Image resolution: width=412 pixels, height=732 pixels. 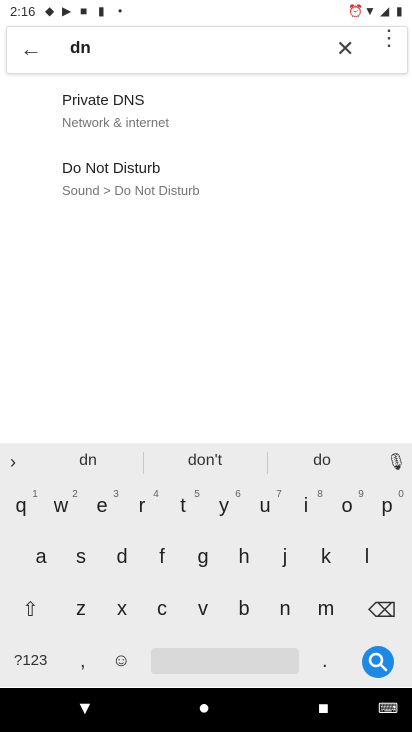 What do you see at coordinates (162, 557) in the screenshot?
I see `key-f: f` at bounding box center [162, 557].